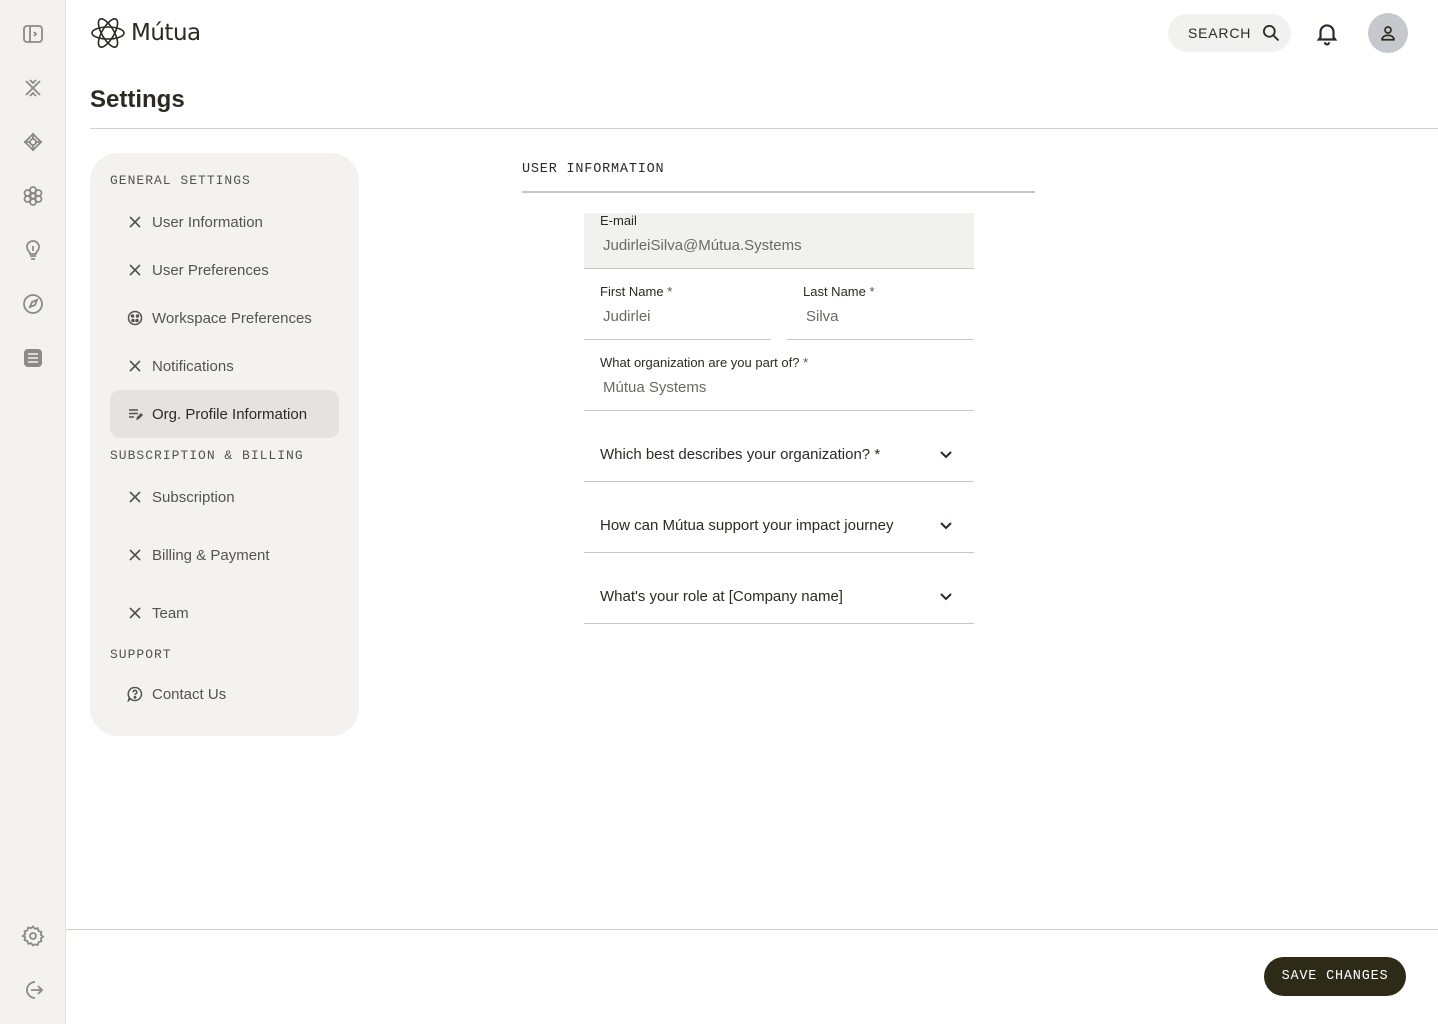  I want to click on nav-item-label: Contact Us, so click(189, 694).